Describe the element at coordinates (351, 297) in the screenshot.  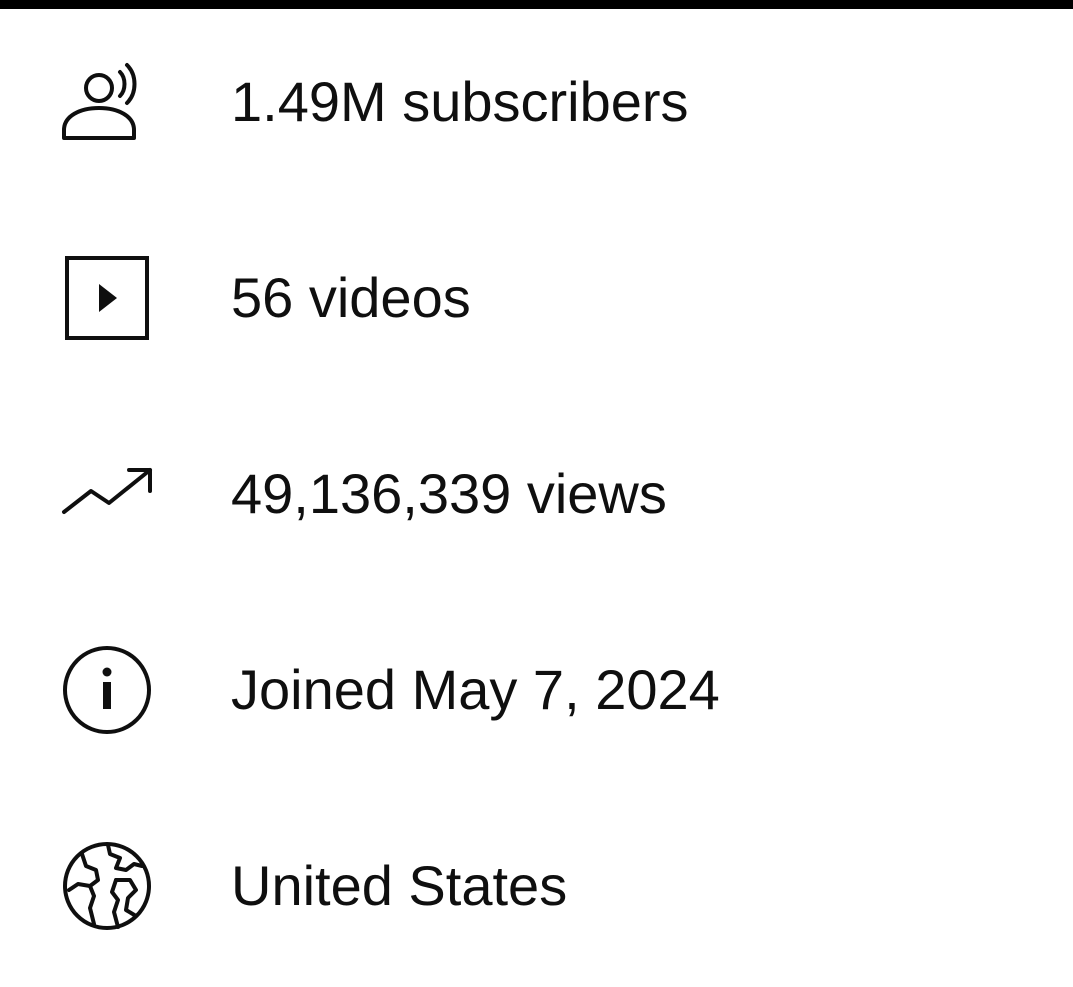
I see `video-count: 56 videos` at that location.